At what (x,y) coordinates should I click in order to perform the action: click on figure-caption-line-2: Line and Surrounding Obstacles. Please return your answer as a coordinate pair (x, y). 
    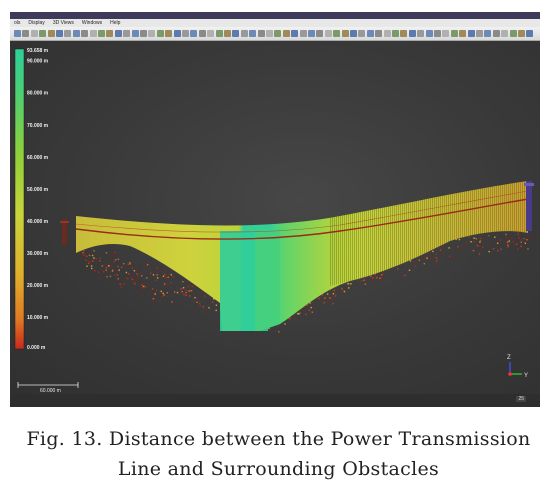
    Looking at the image, I should click on (278, 469).